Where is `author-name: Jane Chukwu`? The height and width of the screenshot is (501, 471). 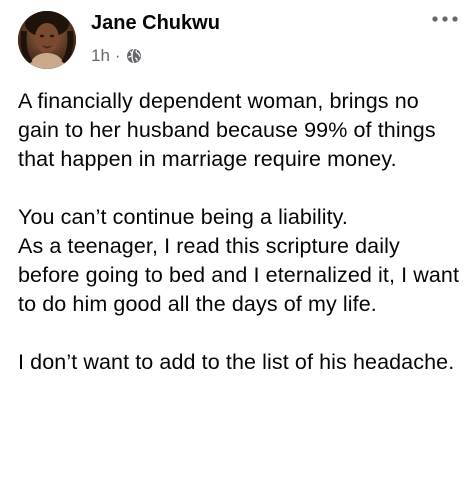
author-name: Jane Chukwu is located at coordinates (155, 23).